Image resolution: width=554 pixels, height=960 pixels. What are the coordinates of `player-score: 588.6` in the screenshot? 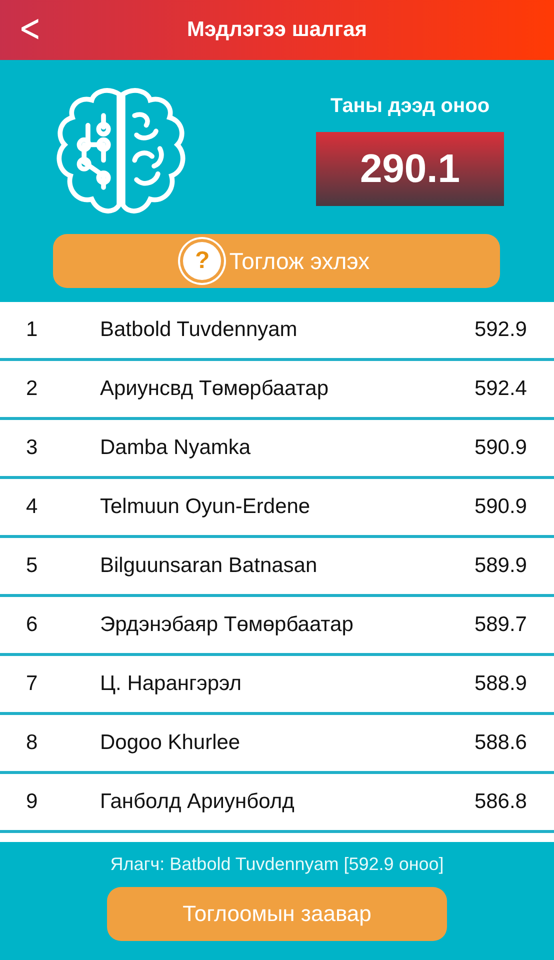 It's located at (500, 743).